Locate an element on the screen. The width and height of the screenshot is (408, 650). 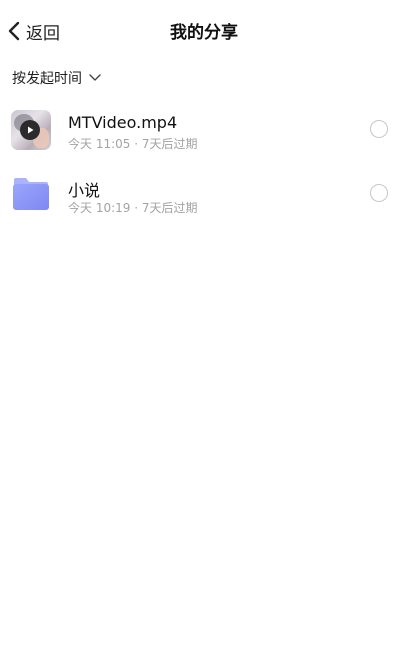
chevron-down-icon is located at coordinates (92, 78).